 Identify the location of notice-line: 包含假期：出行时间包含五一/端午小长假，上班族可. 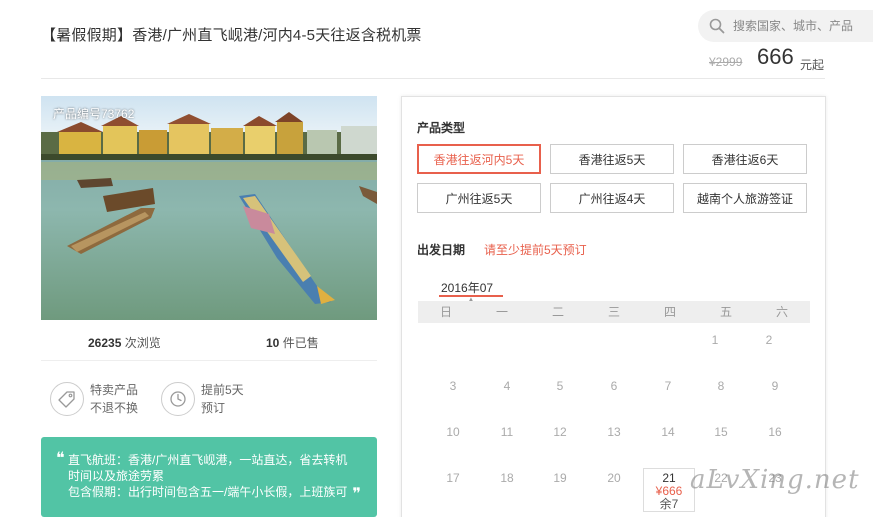
(208, 492).